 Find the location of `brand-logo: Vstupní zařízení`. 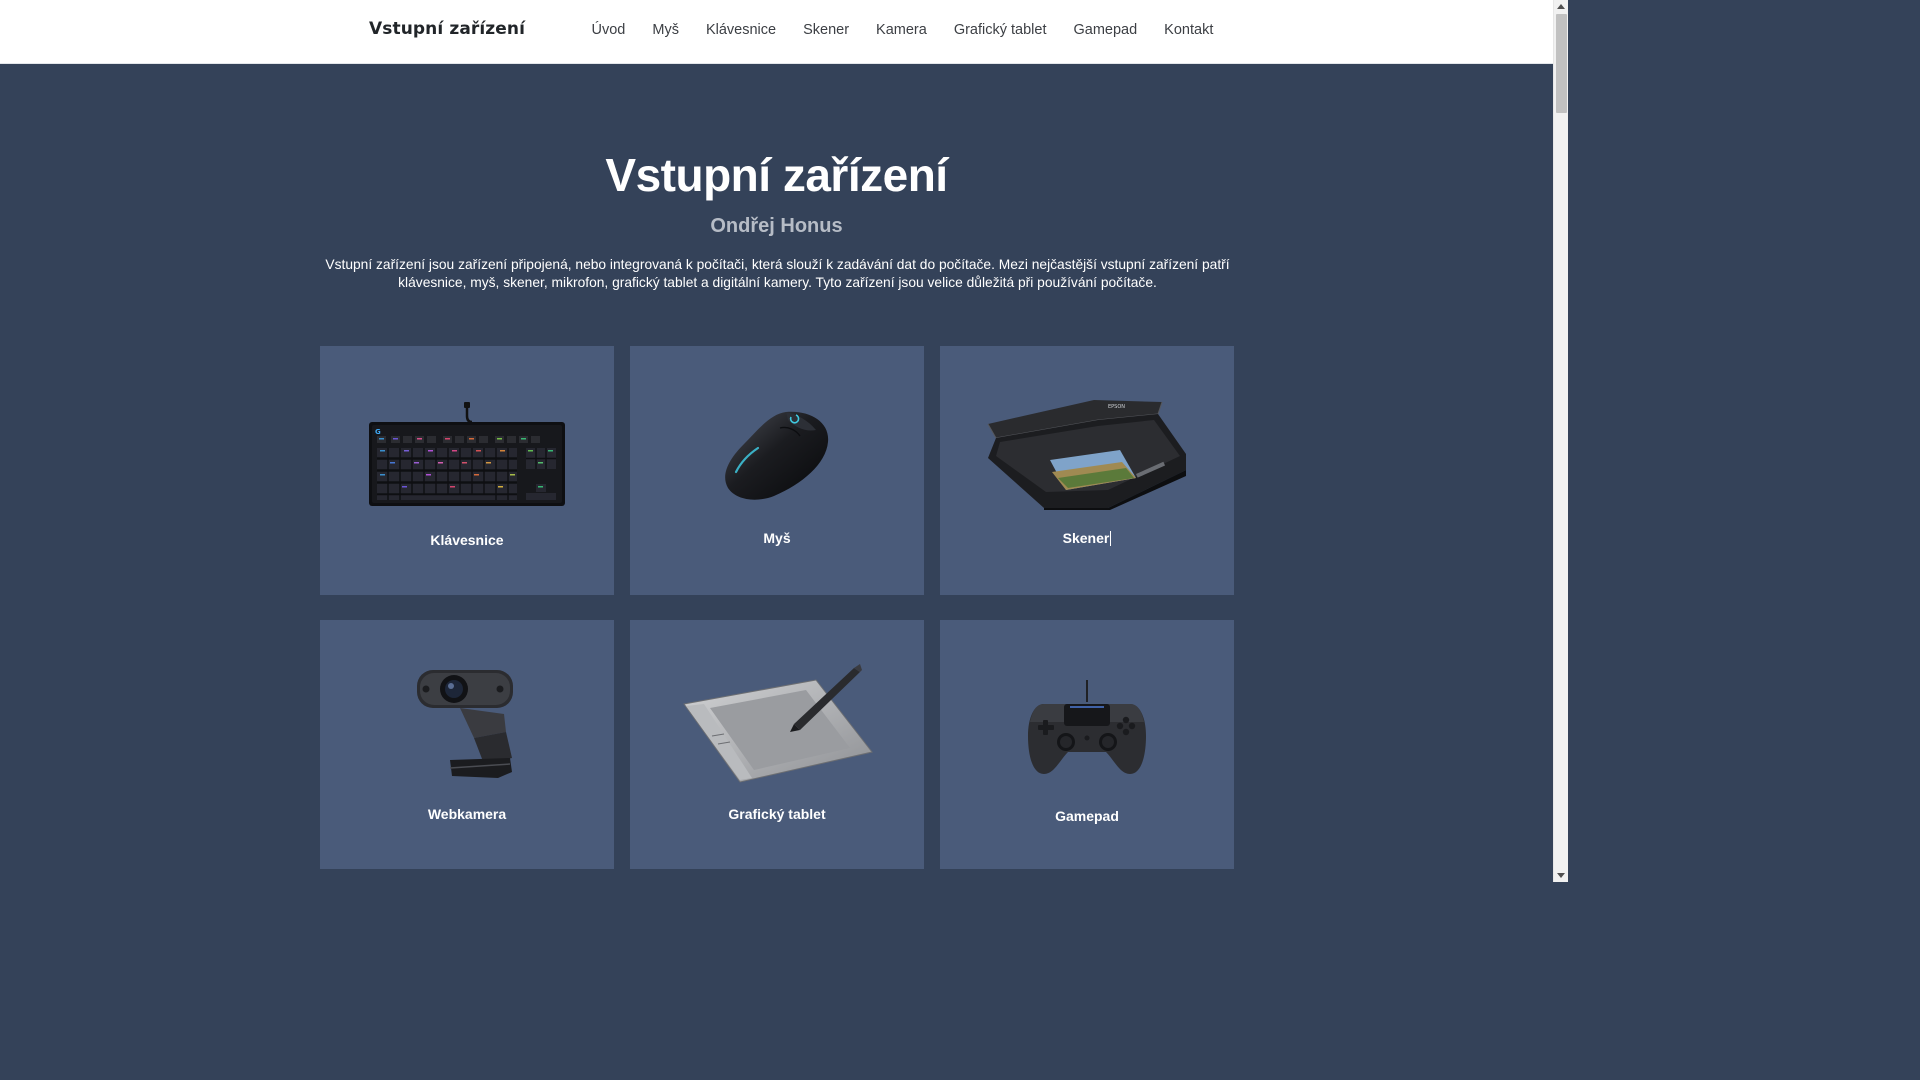

brand-logo: Vstupní zařízení is located at coordinates (447, 29).